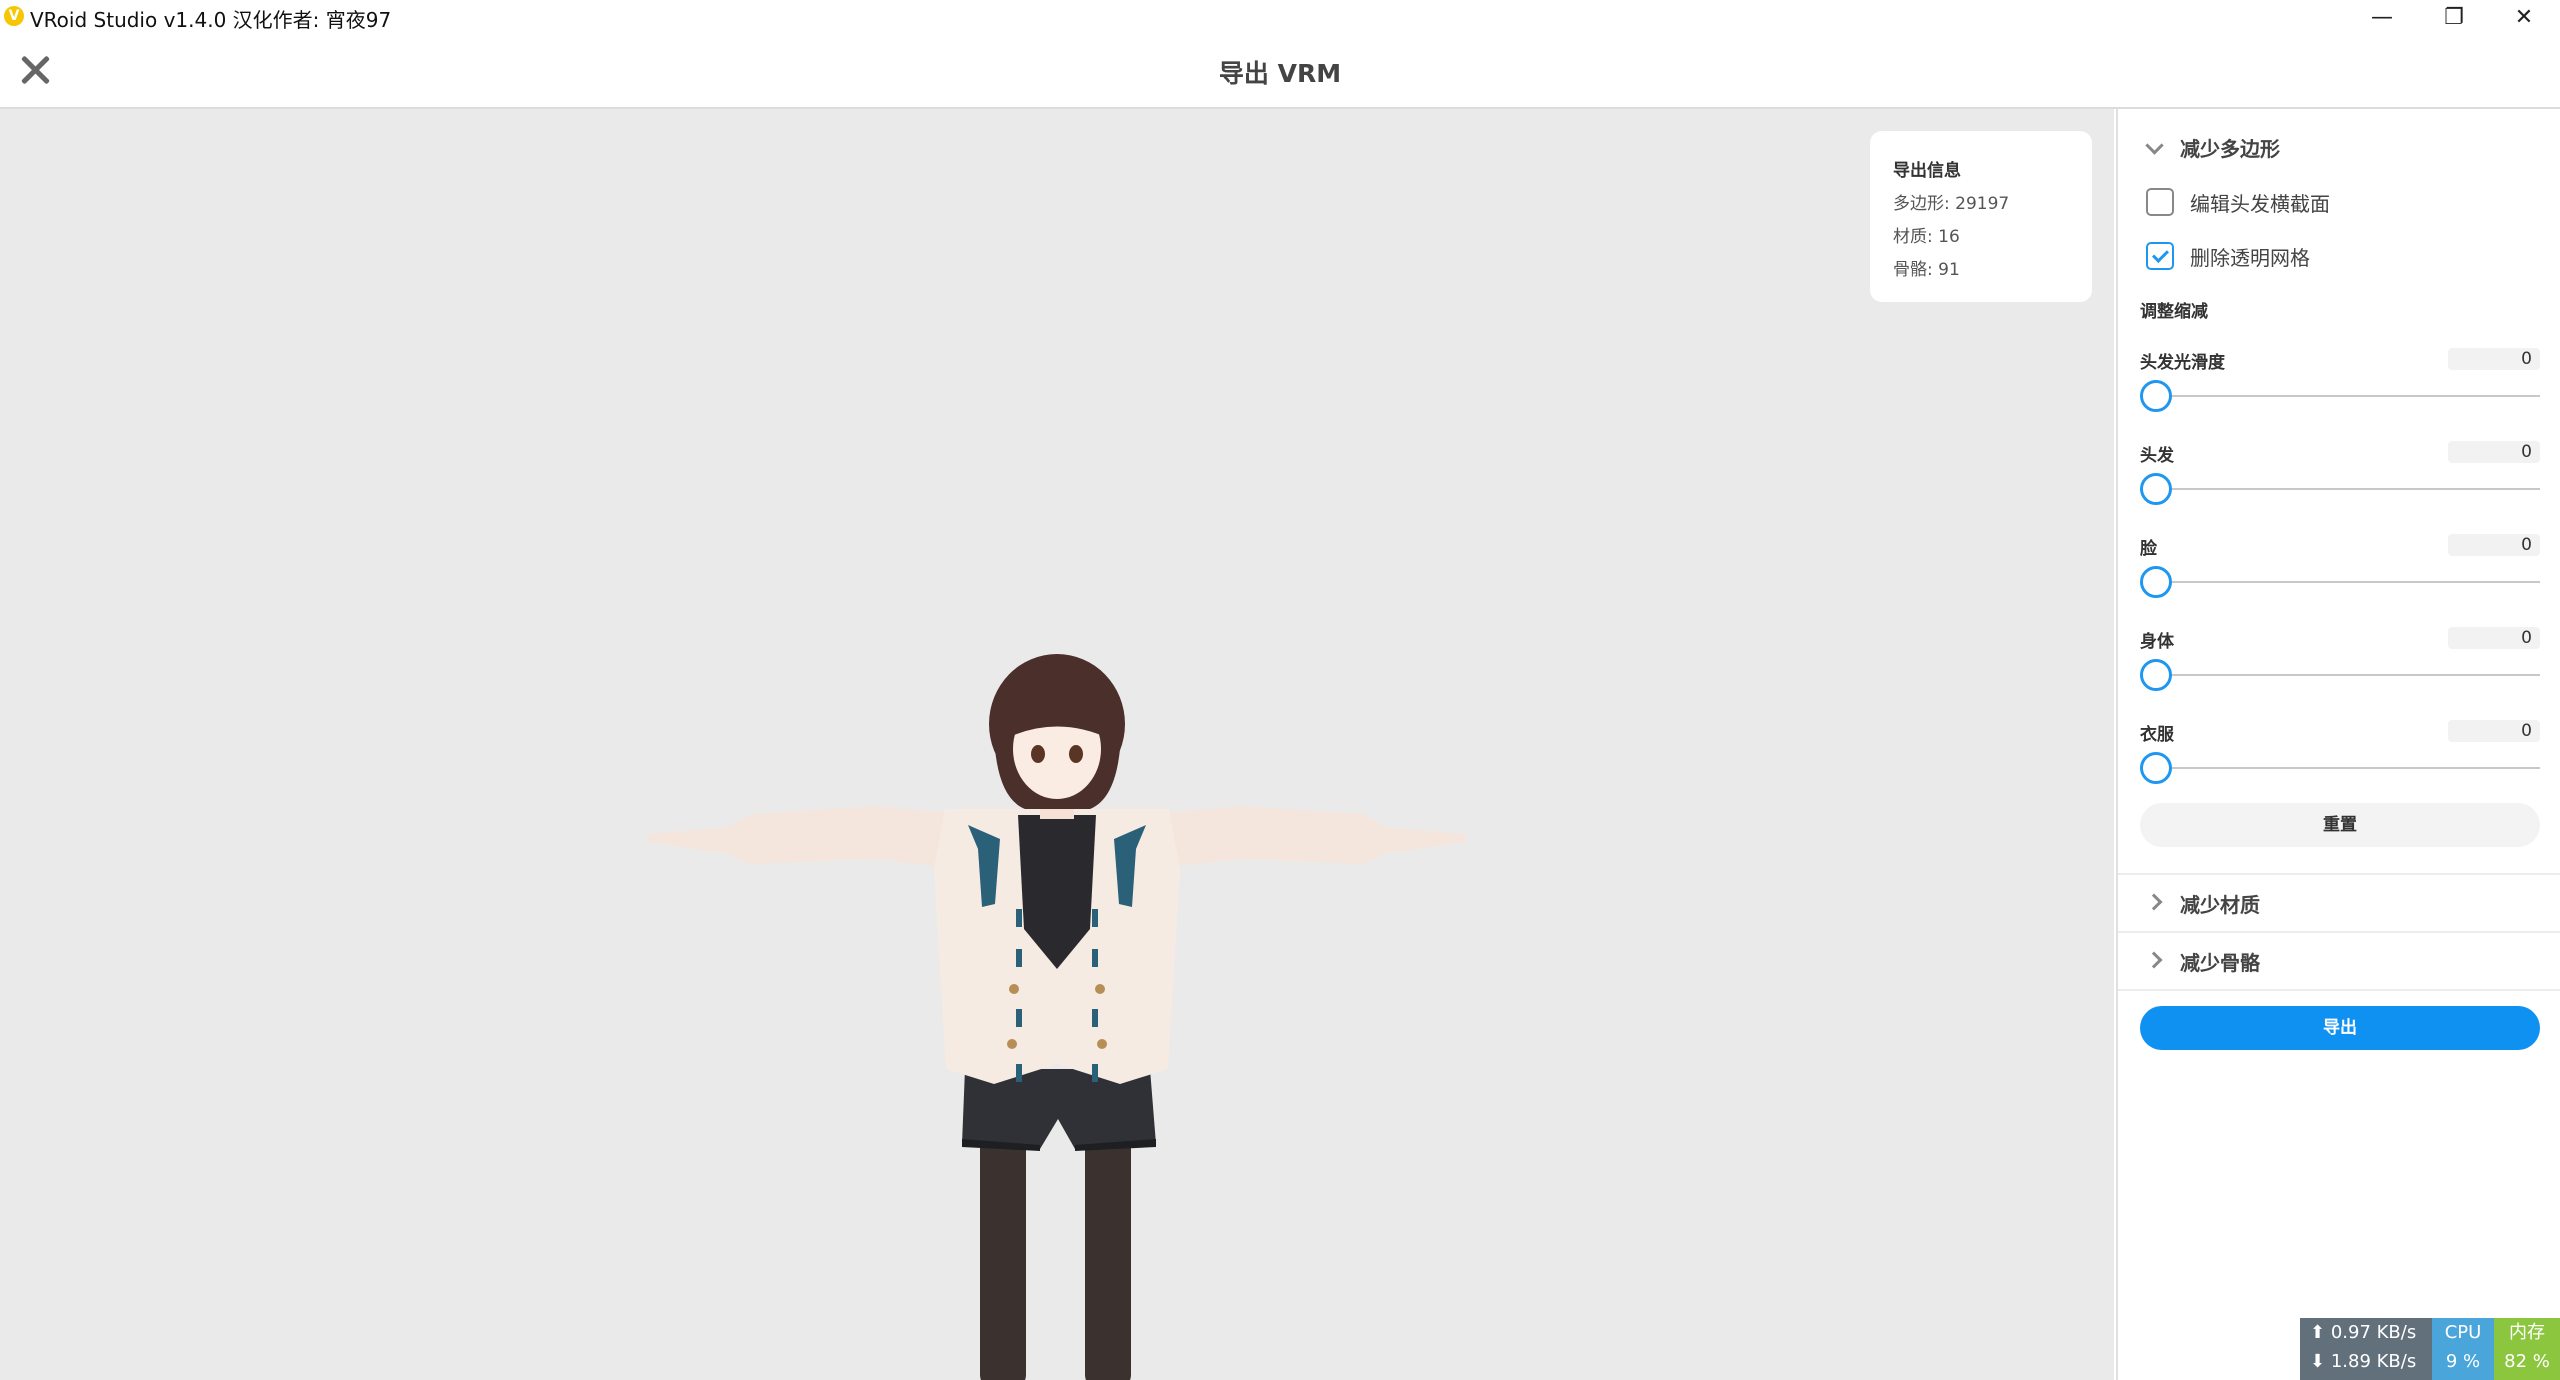 The height and width of the screenshot is (1380, 2560). What do you see at coordinates (2154, 145) in the screenshot?
I see `chevron-down-icon` at bounding box center [2154, 145].